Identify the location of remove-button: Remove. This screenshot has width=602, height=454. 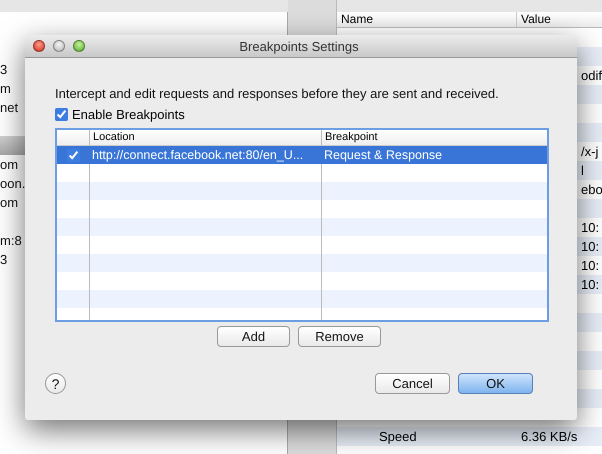
(339, 336).